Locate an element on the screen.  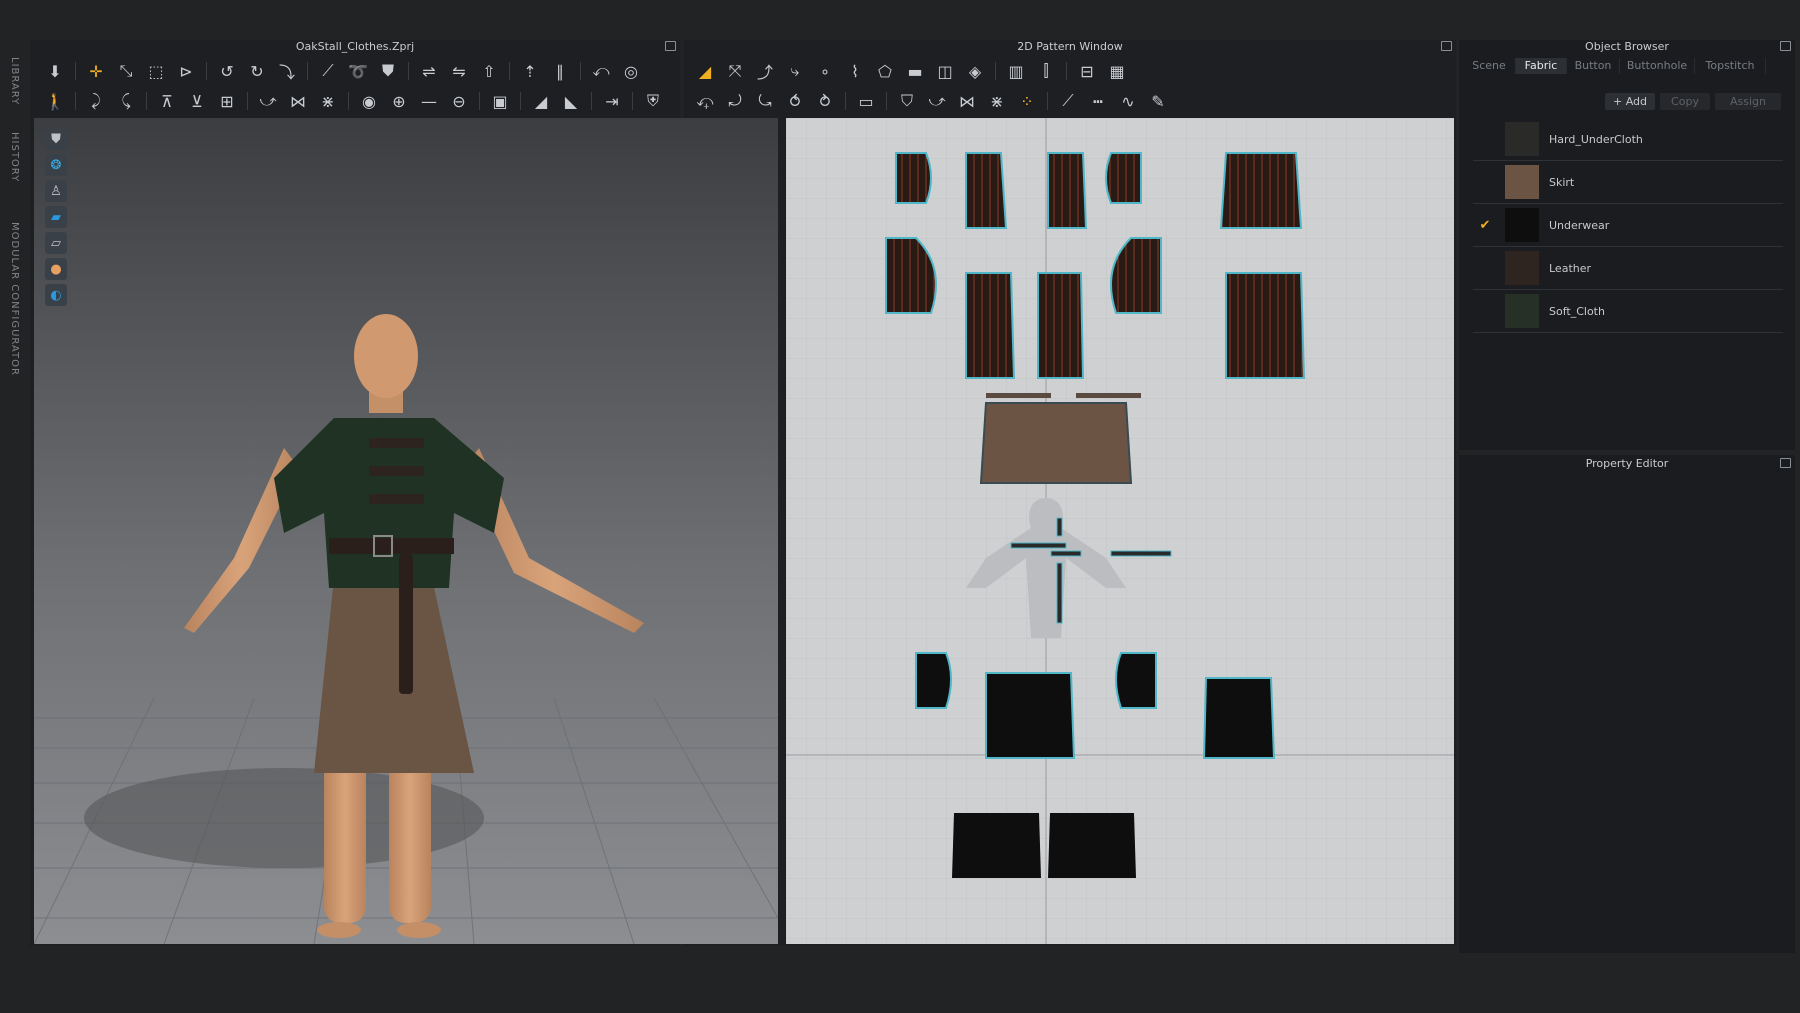
garment-fit-icon: ⊼ is located at coordinates (167, 101).